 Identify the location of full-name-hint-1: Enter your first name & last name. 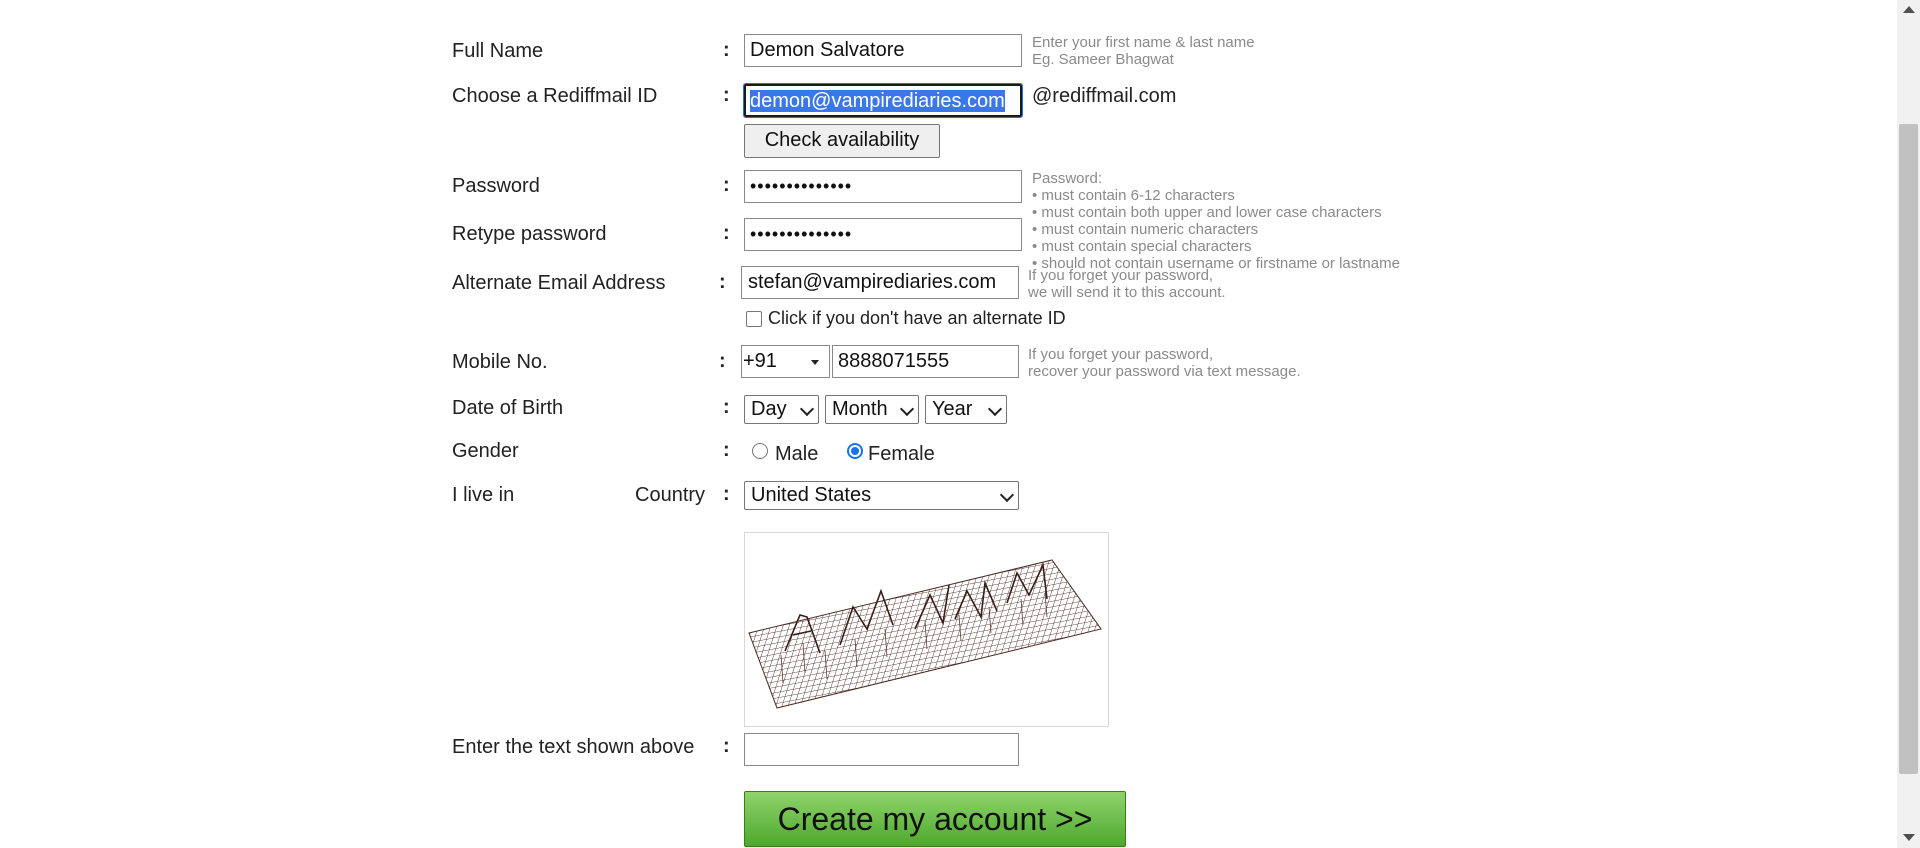
(1143, 42).